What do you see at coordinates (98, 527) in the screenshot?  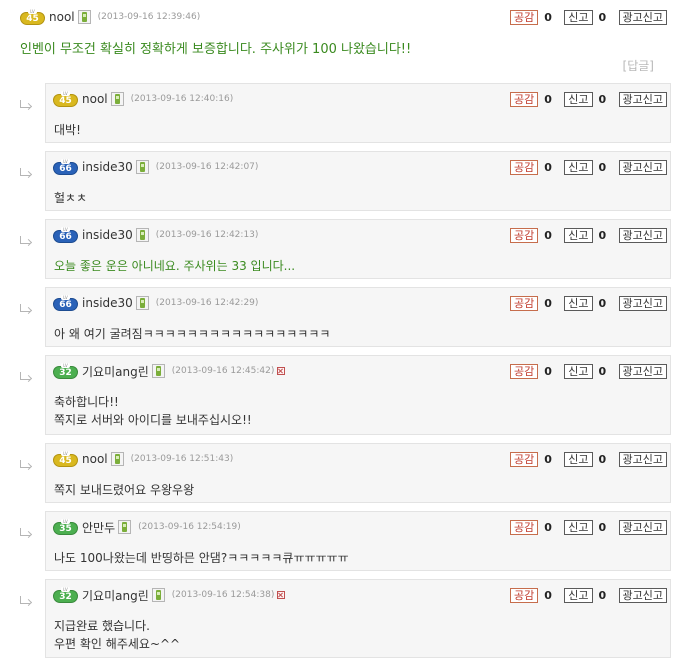 I see `author-nickname: 안만두` at bounding box center [98, 527].